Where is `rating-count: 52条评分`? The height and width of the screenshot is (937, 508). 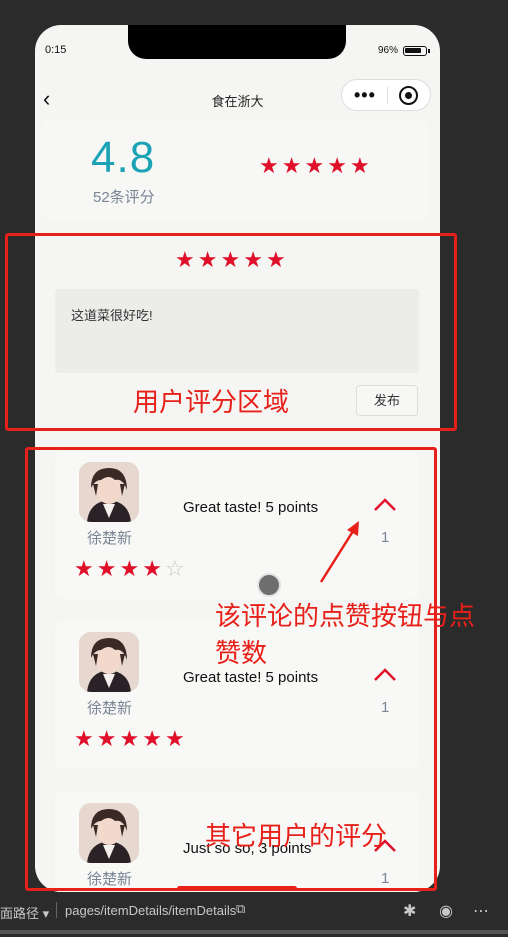
rating-count: 52条评分 is located at coordinates (124, 197).